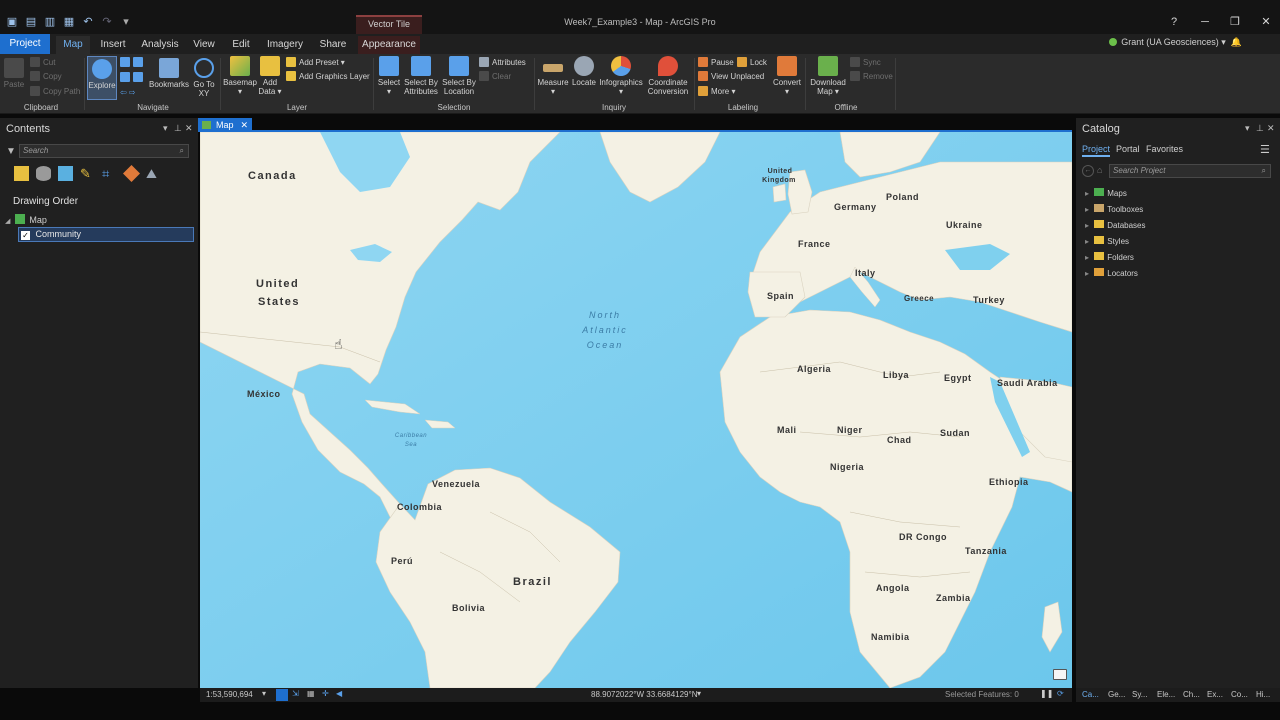 The image size is (1280, 720). I want to click on download-map-button: Download Map ▾, so click(828, 76).